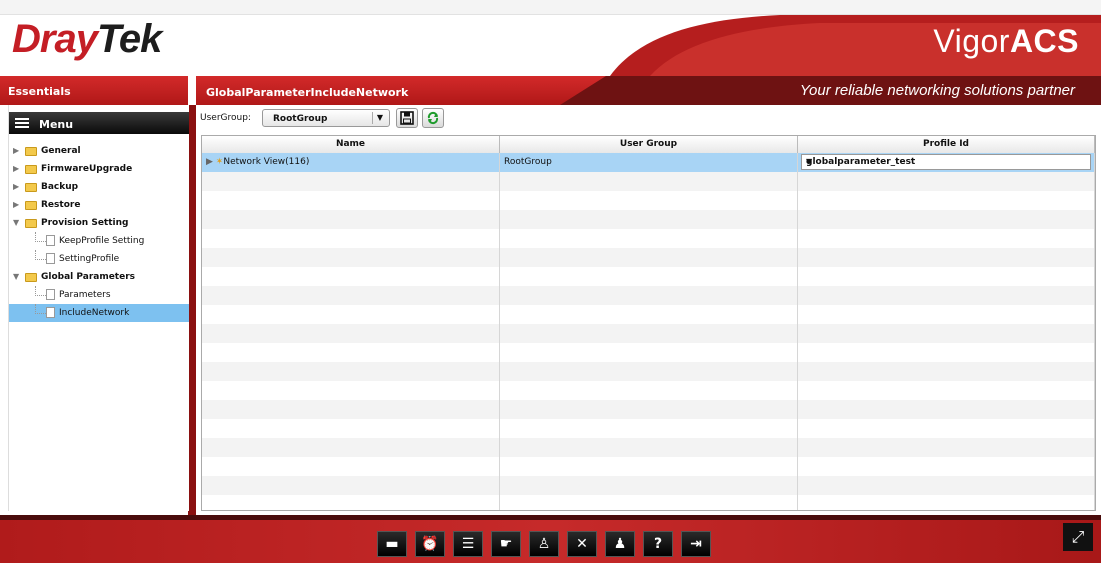 Image resolution: width=1101 pixels, height=563 pixels. Describe the element at coordinates (99, 151) in the screenshot. I see `tree-item-general: ▶ General` at that location.